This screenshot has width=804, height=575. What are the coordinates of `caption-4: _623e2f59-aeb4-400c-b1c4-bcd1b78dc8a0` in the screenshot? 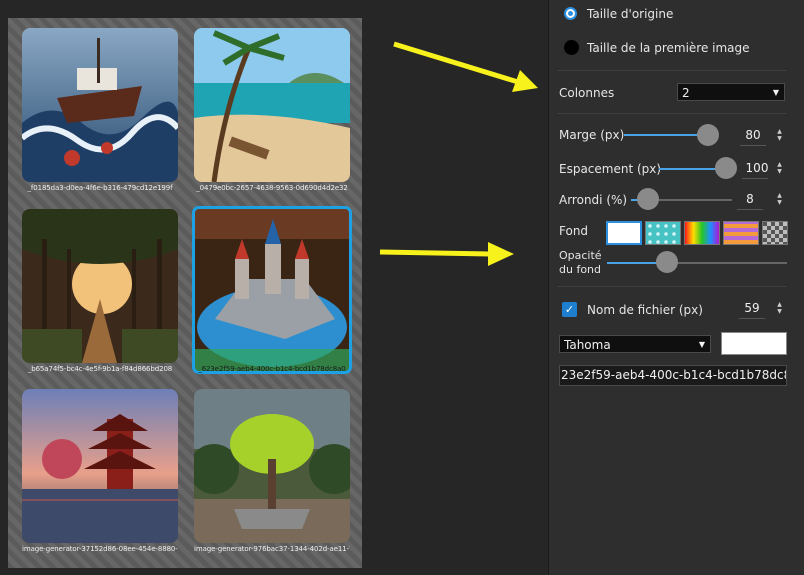 It's located at (272, 369).